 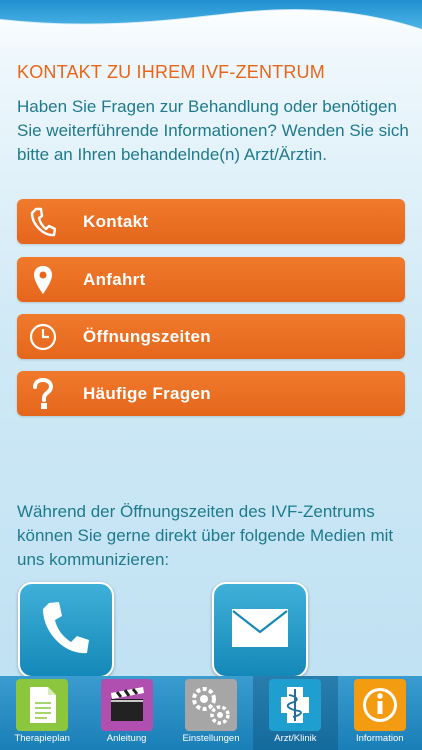 I want to click on page-title: KONTAKT ZU IHREM IVF-ZENTRUM, so click(x=171, y=72).